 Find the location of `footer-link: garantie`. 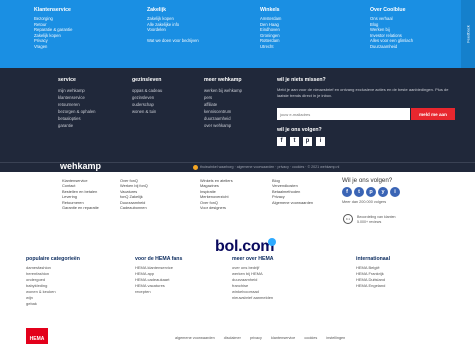

footer-link: garantie is located at coordinates (77, 125).